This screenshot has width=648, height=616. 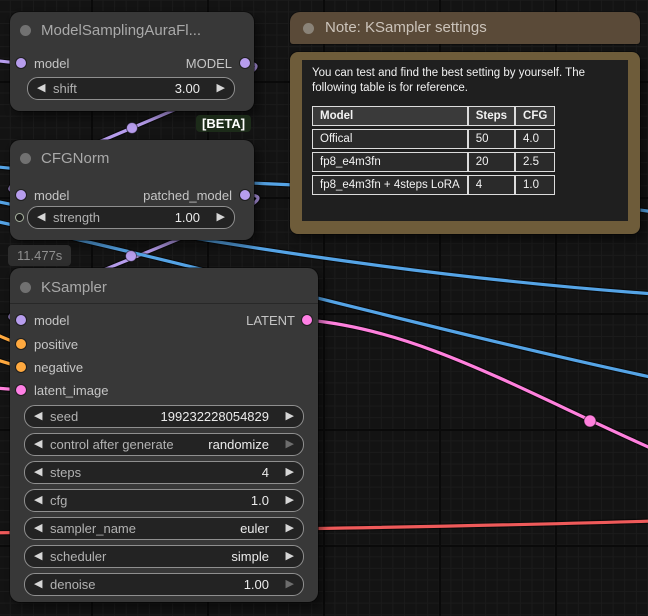 I want to click on widget-value: simple, so click(x=250, y=557).